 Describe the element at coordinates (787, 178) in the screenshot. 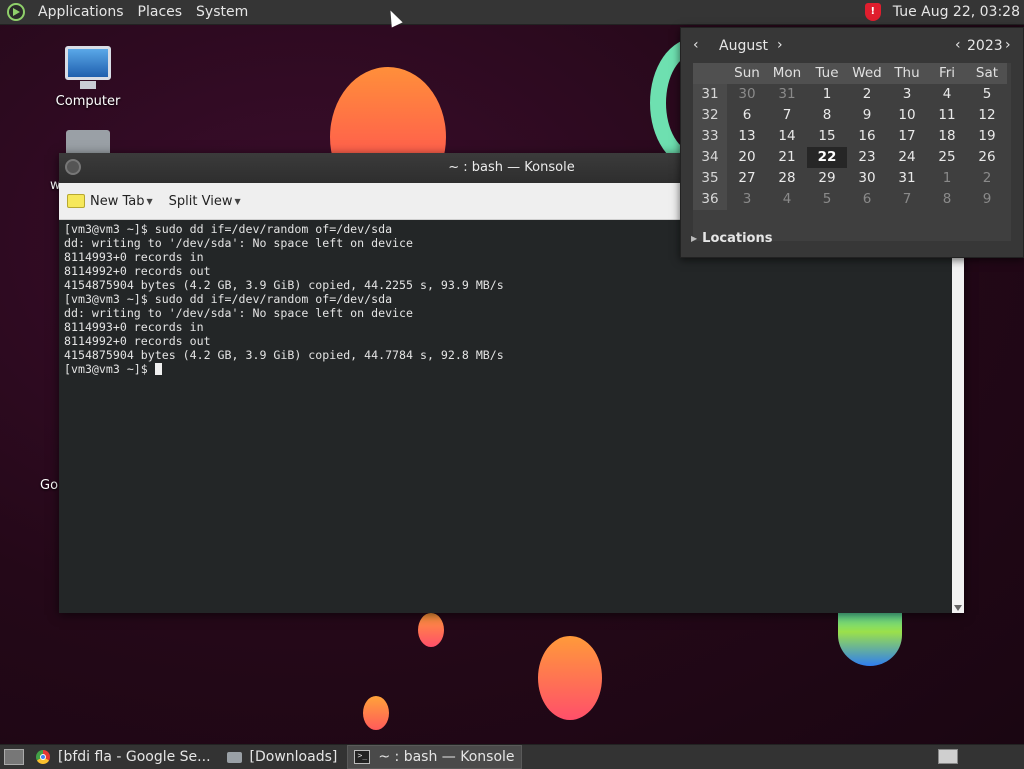

I see `calendar-day: 28` at that location.